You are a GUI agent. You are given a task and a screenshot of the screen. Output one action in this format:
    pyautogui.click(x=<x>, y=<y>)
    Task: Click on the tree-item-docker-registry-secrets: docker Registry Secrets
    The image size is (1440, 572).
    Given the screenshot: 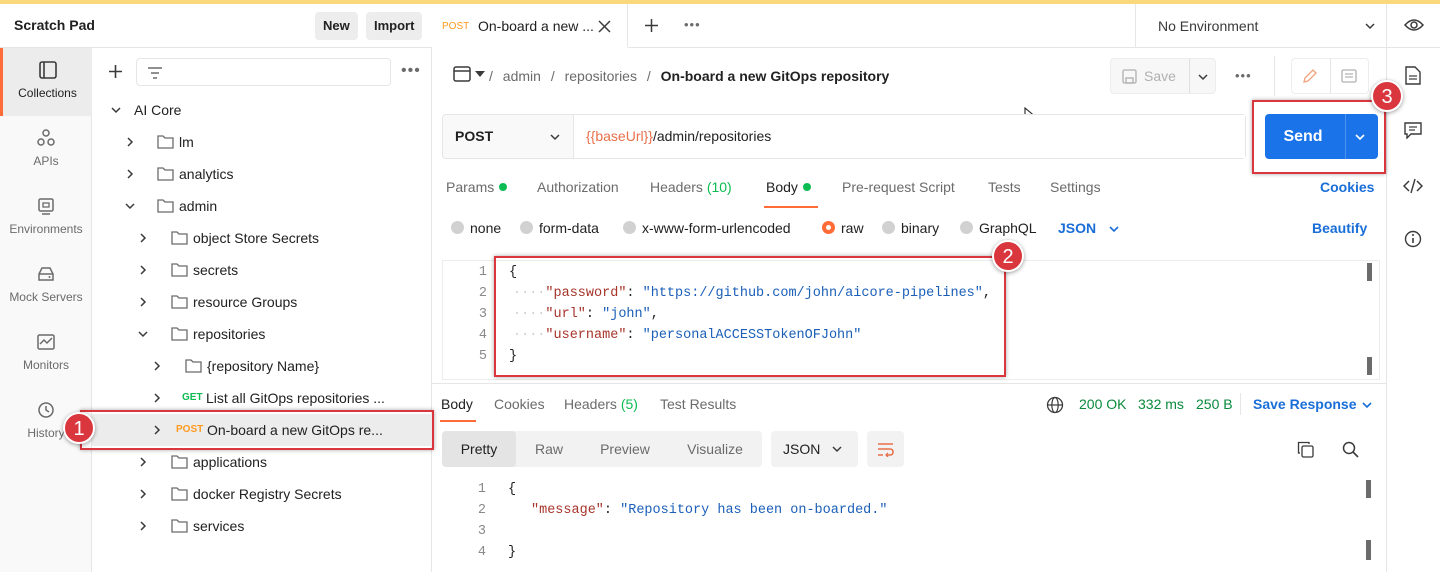 What is the action you would take?
    pyautogui.click(x=262, y=494)
    